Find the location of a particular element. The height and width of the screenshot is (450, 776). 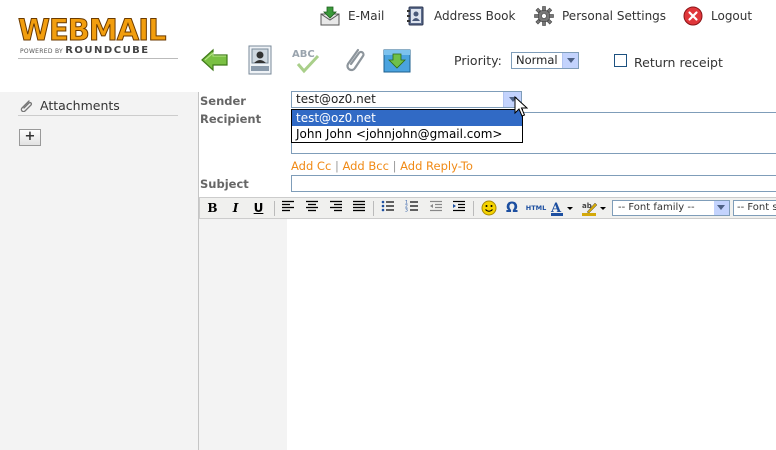

sender-value: test@oz0.net is located at coordinates (336, 99).